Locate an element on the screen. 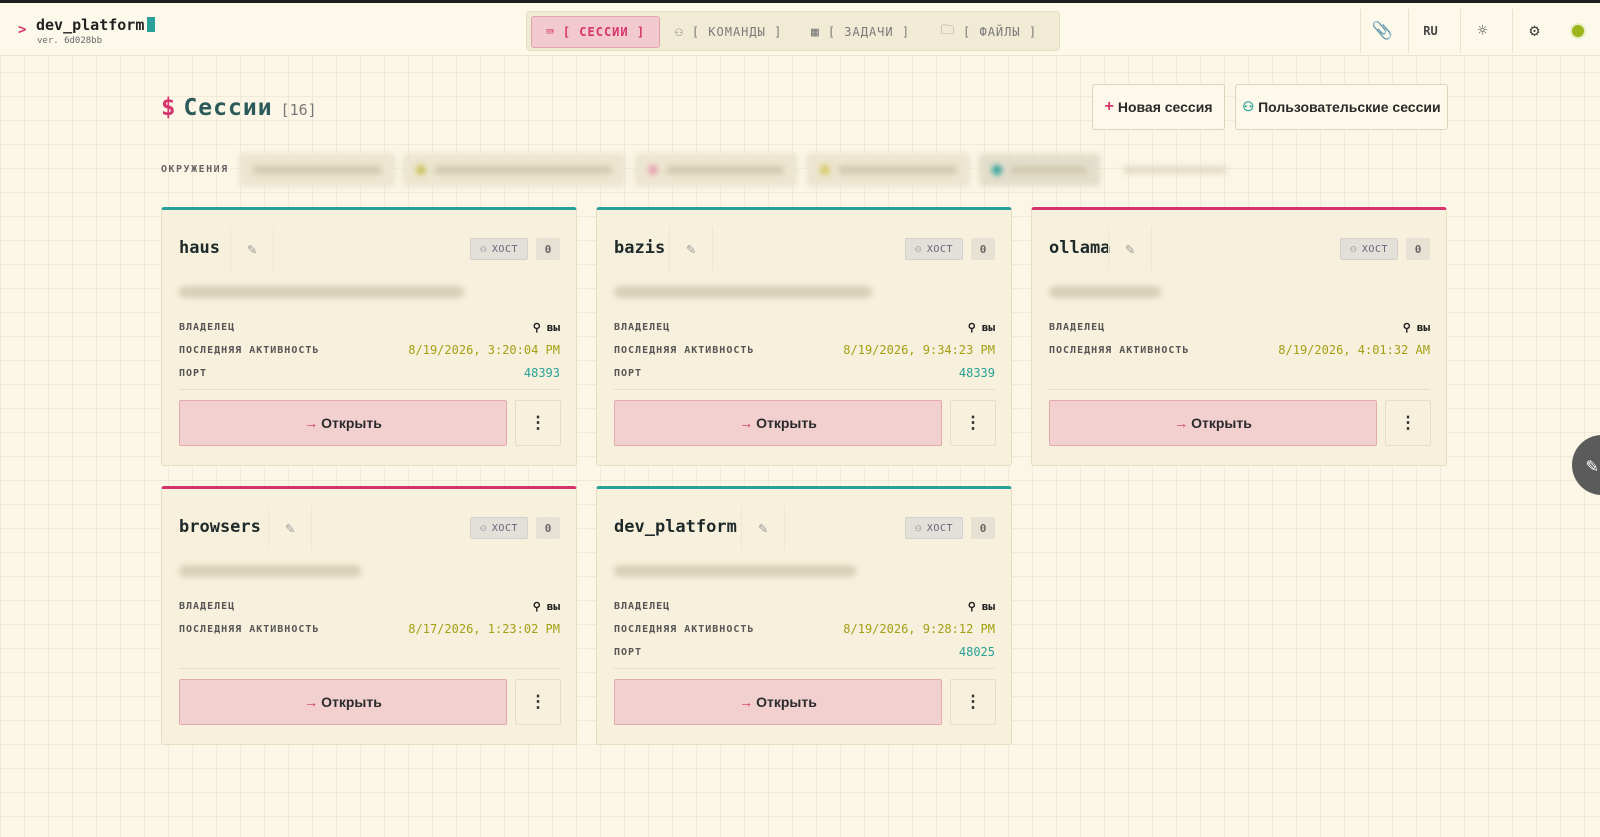  new-session-label: Новая сессия is located at coordinates (1165, 107).